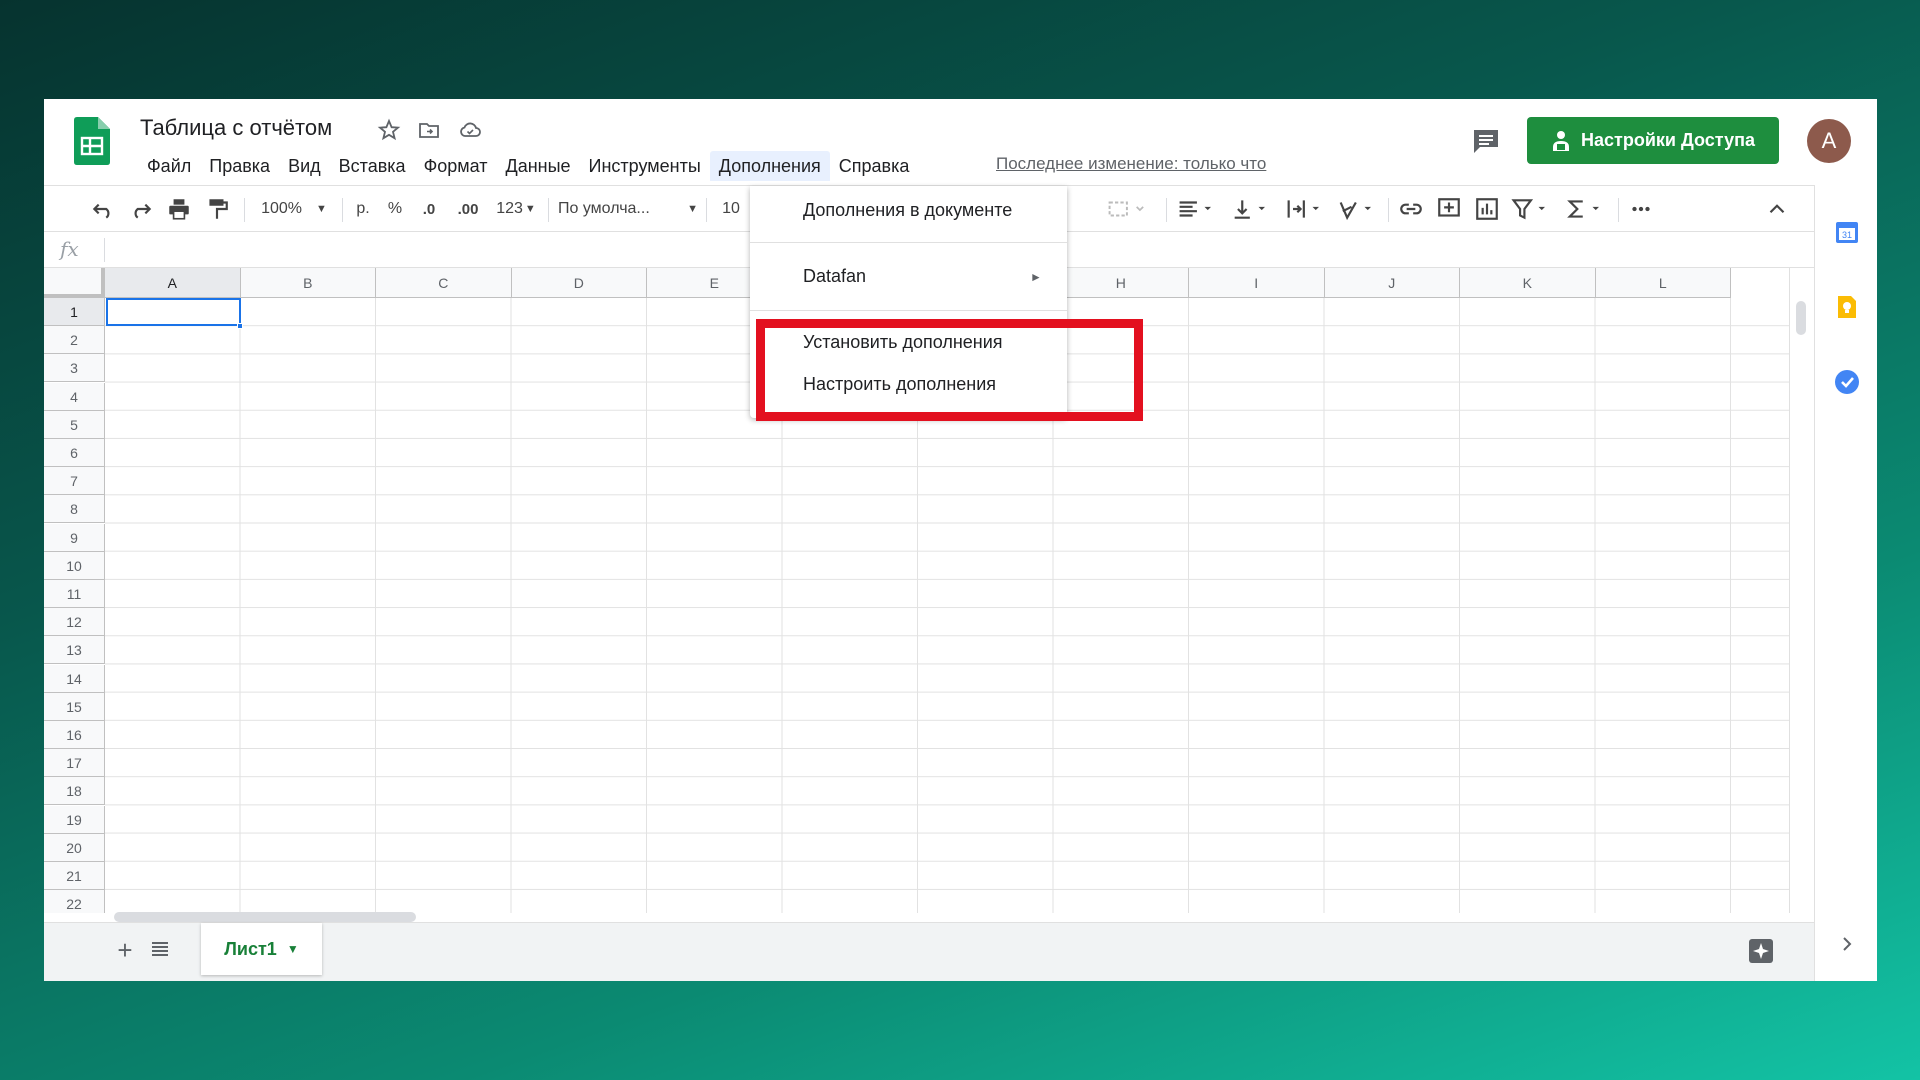 The image size is (1920, 1080). What do you see at coordinates (1586, 209) in the screenshot?
I see `functions-icon` at bounding box center [1586, 209].